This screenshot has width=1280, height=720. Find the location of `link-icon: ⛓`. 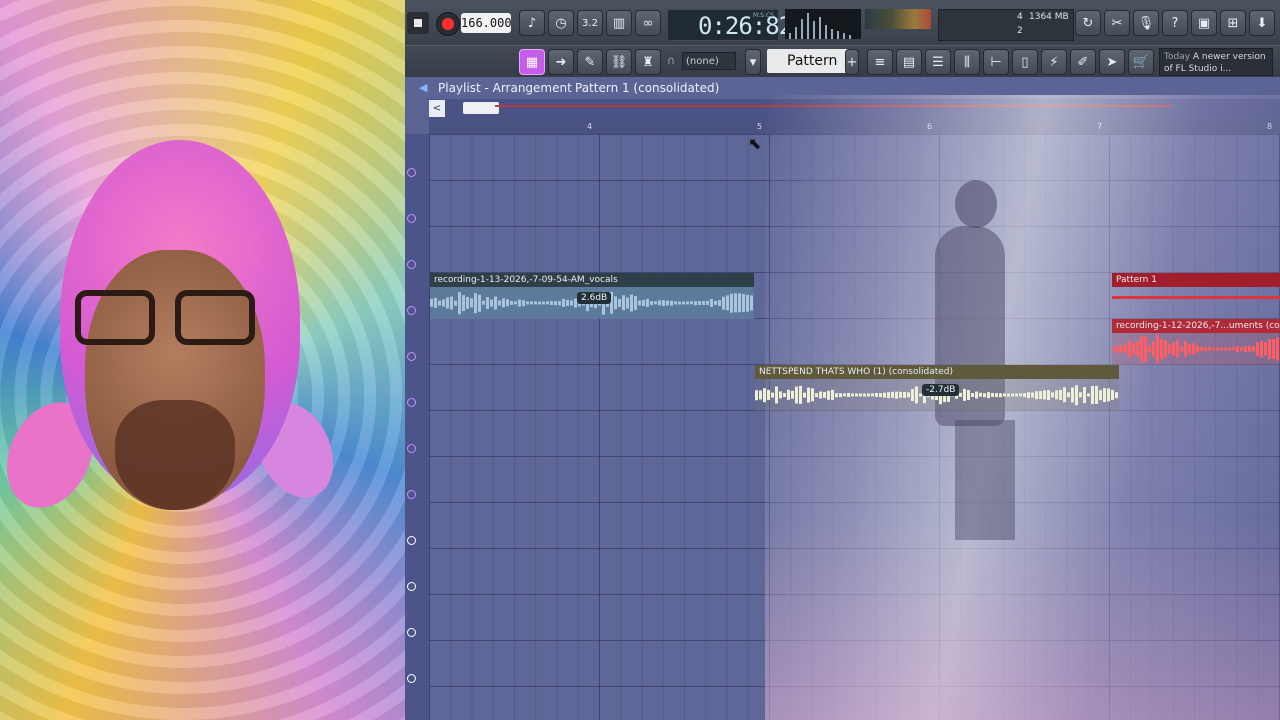

link-icon: ⛓ is located at coordinates (619, 62).